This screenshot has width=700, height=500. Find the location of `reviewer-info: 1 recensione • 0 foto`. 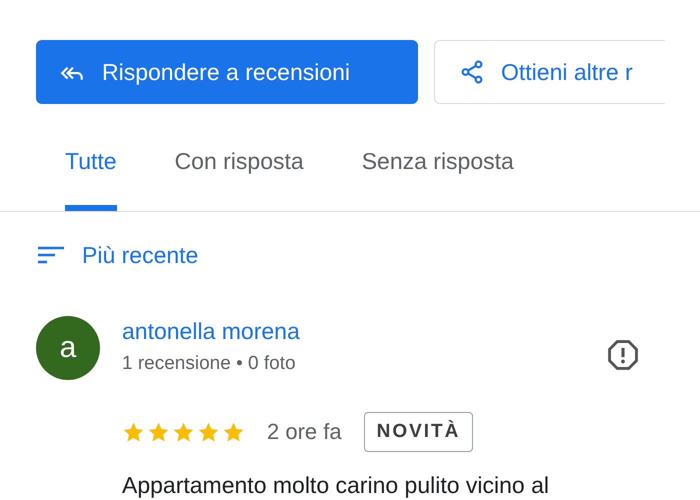

reviewer-info: 1 recensione • 0 foto is located at coordinates (209, 364).